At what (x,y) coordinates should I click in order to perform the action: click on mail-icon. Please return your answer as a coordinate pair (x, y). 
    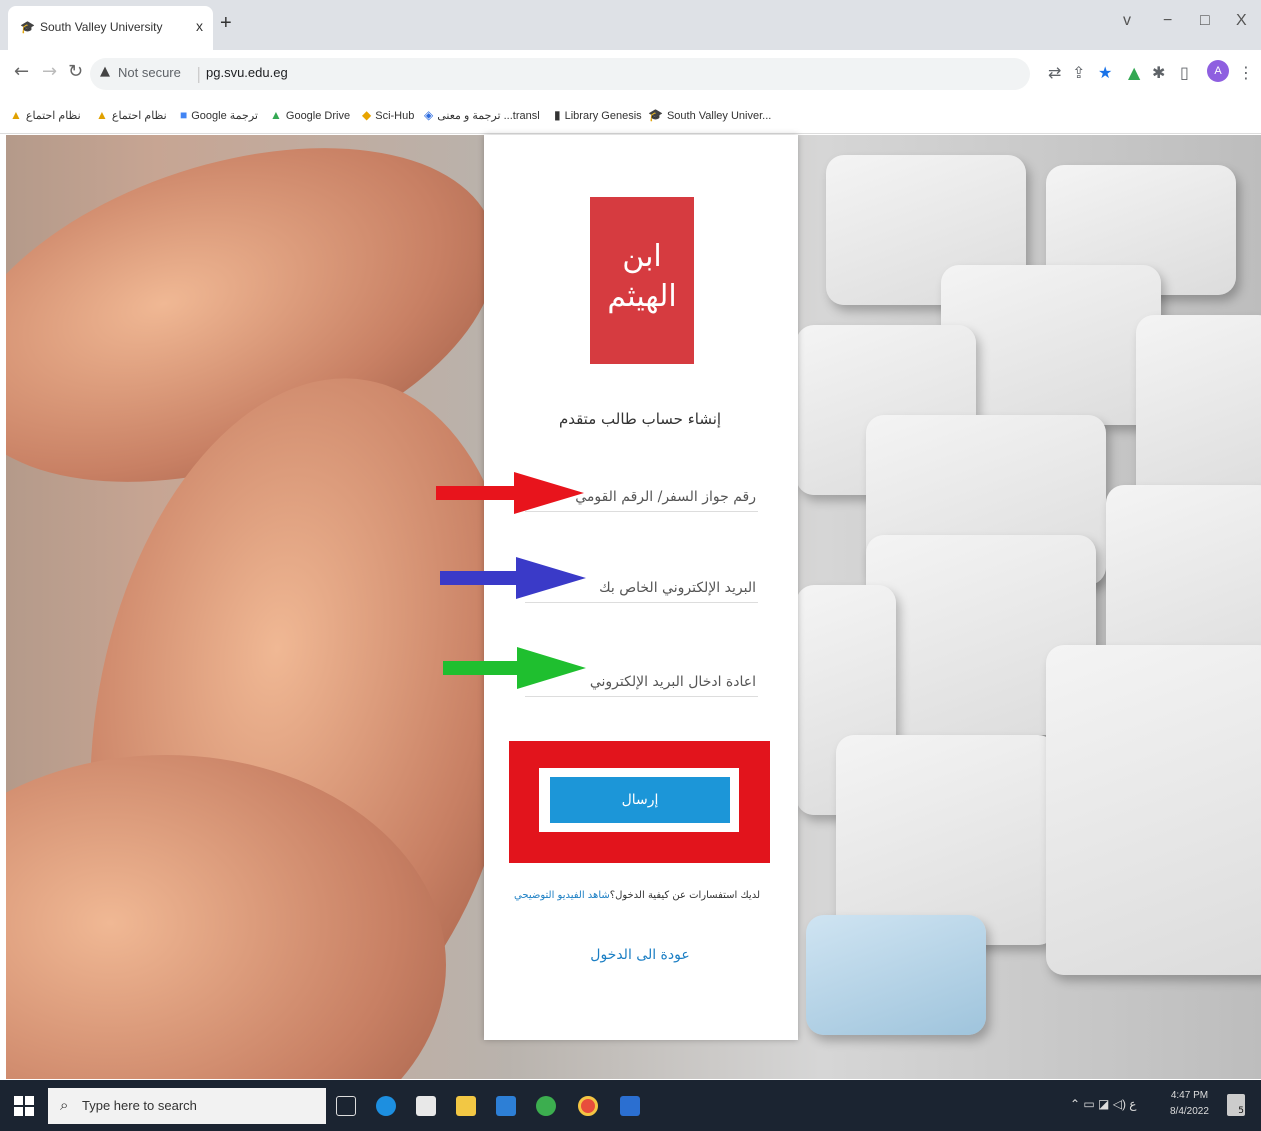
    Looking at the image, I should click on (506, 1106).